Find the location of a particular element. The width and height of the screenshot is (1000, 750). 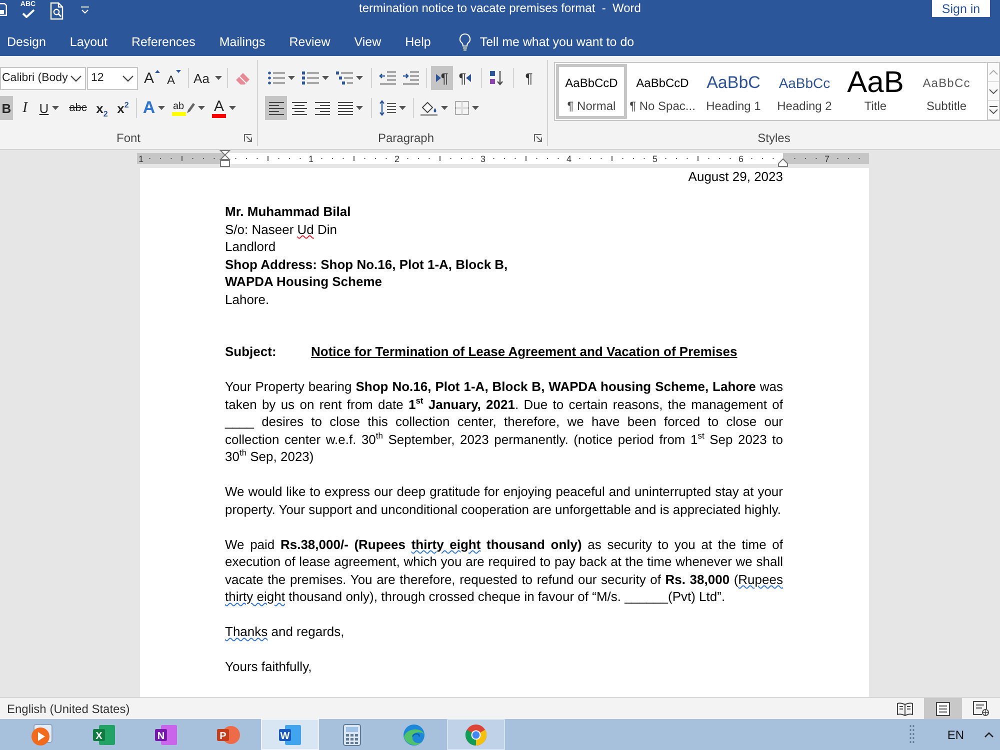

triangle-up-icon is located at coordinates (157, 71).